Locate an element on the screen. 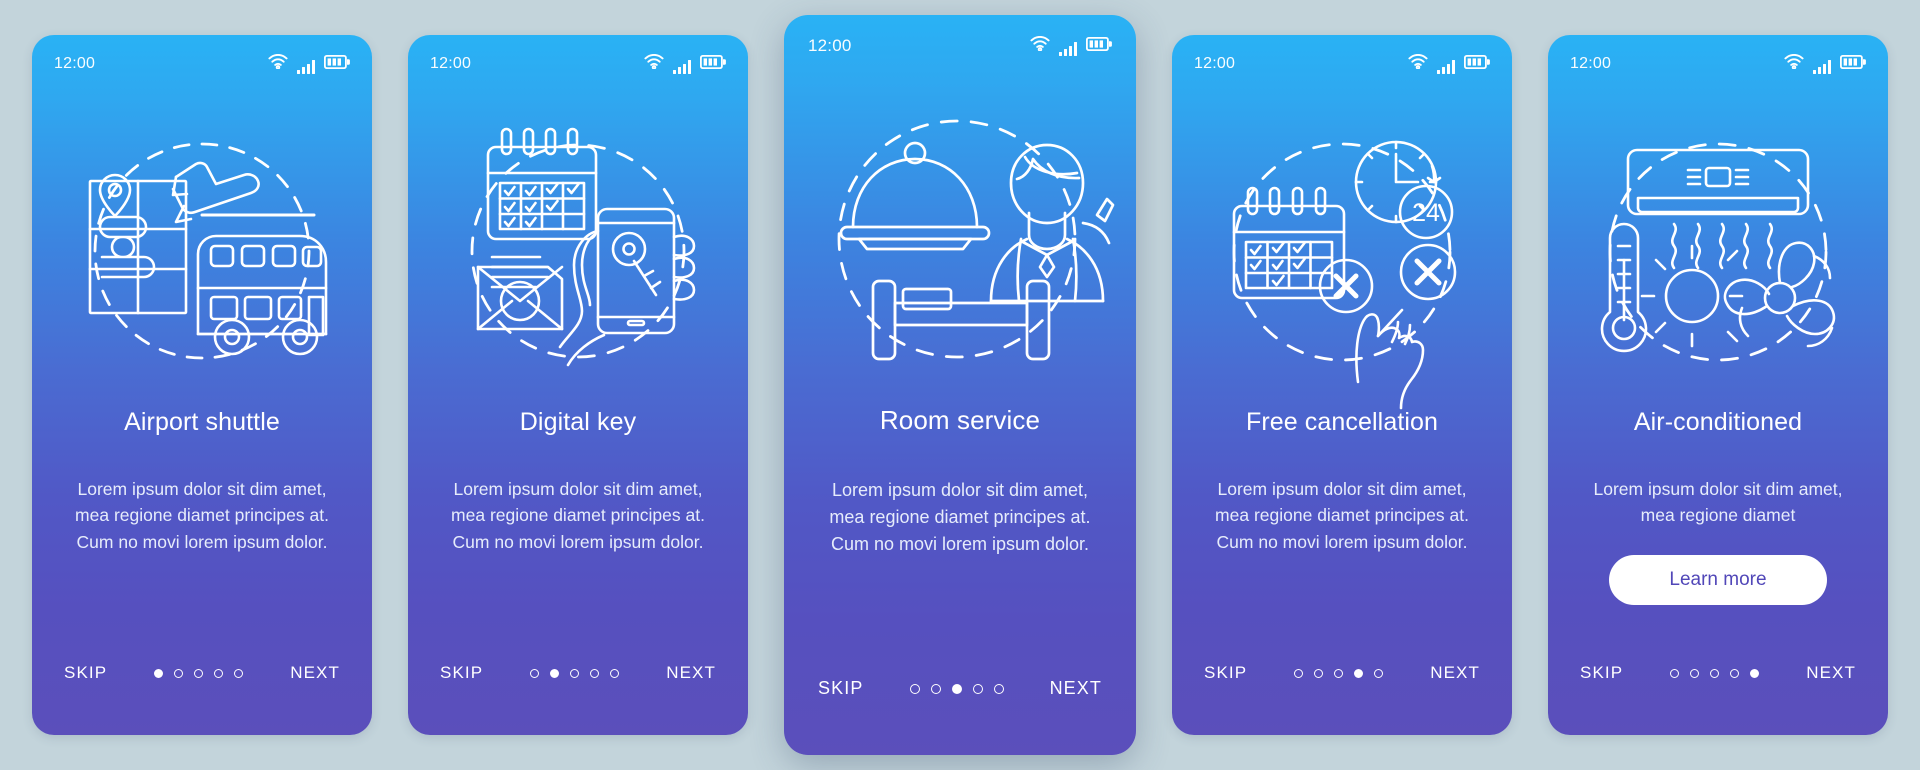  screen-title: Air-conditioned is located at coordinates (1718, 422).